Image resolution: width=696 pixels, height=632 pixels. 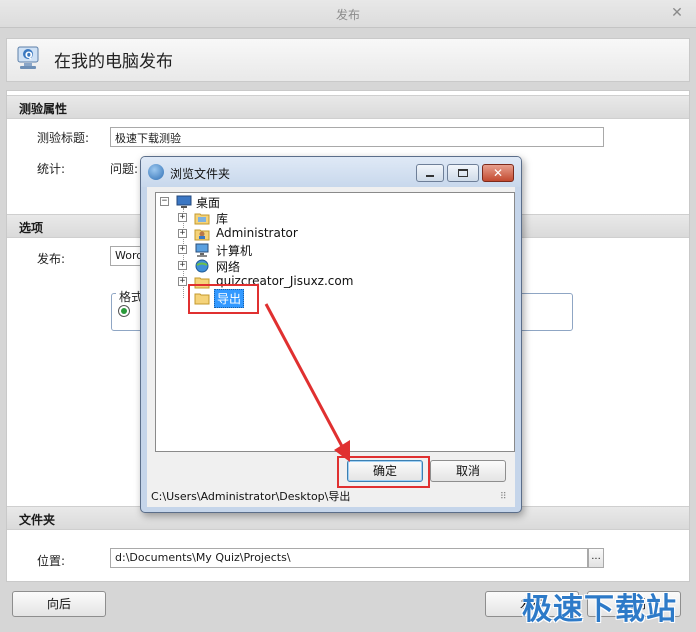 I want to click on dialog-close-icon: ✕, so click(x=498, y=173).